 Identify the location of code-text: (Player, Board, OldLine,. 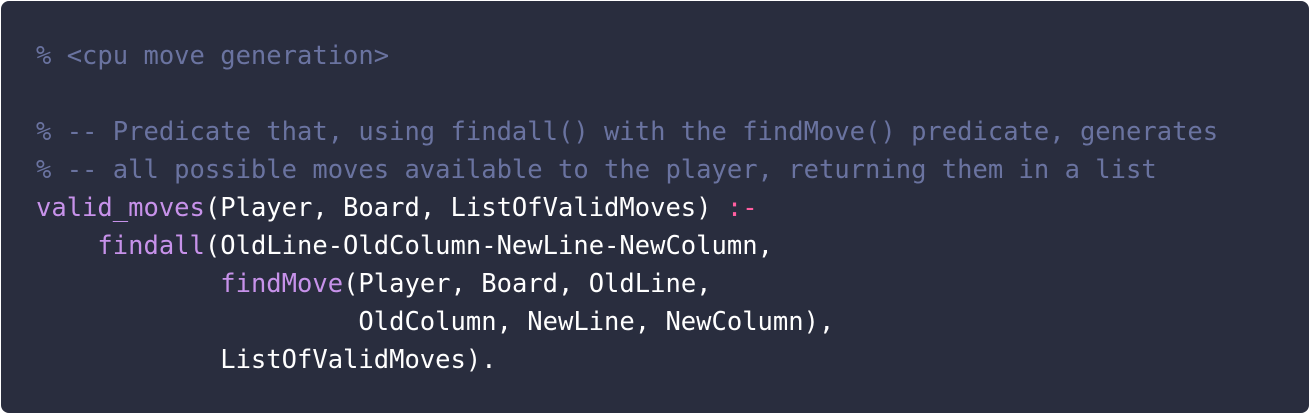
(527, 284).